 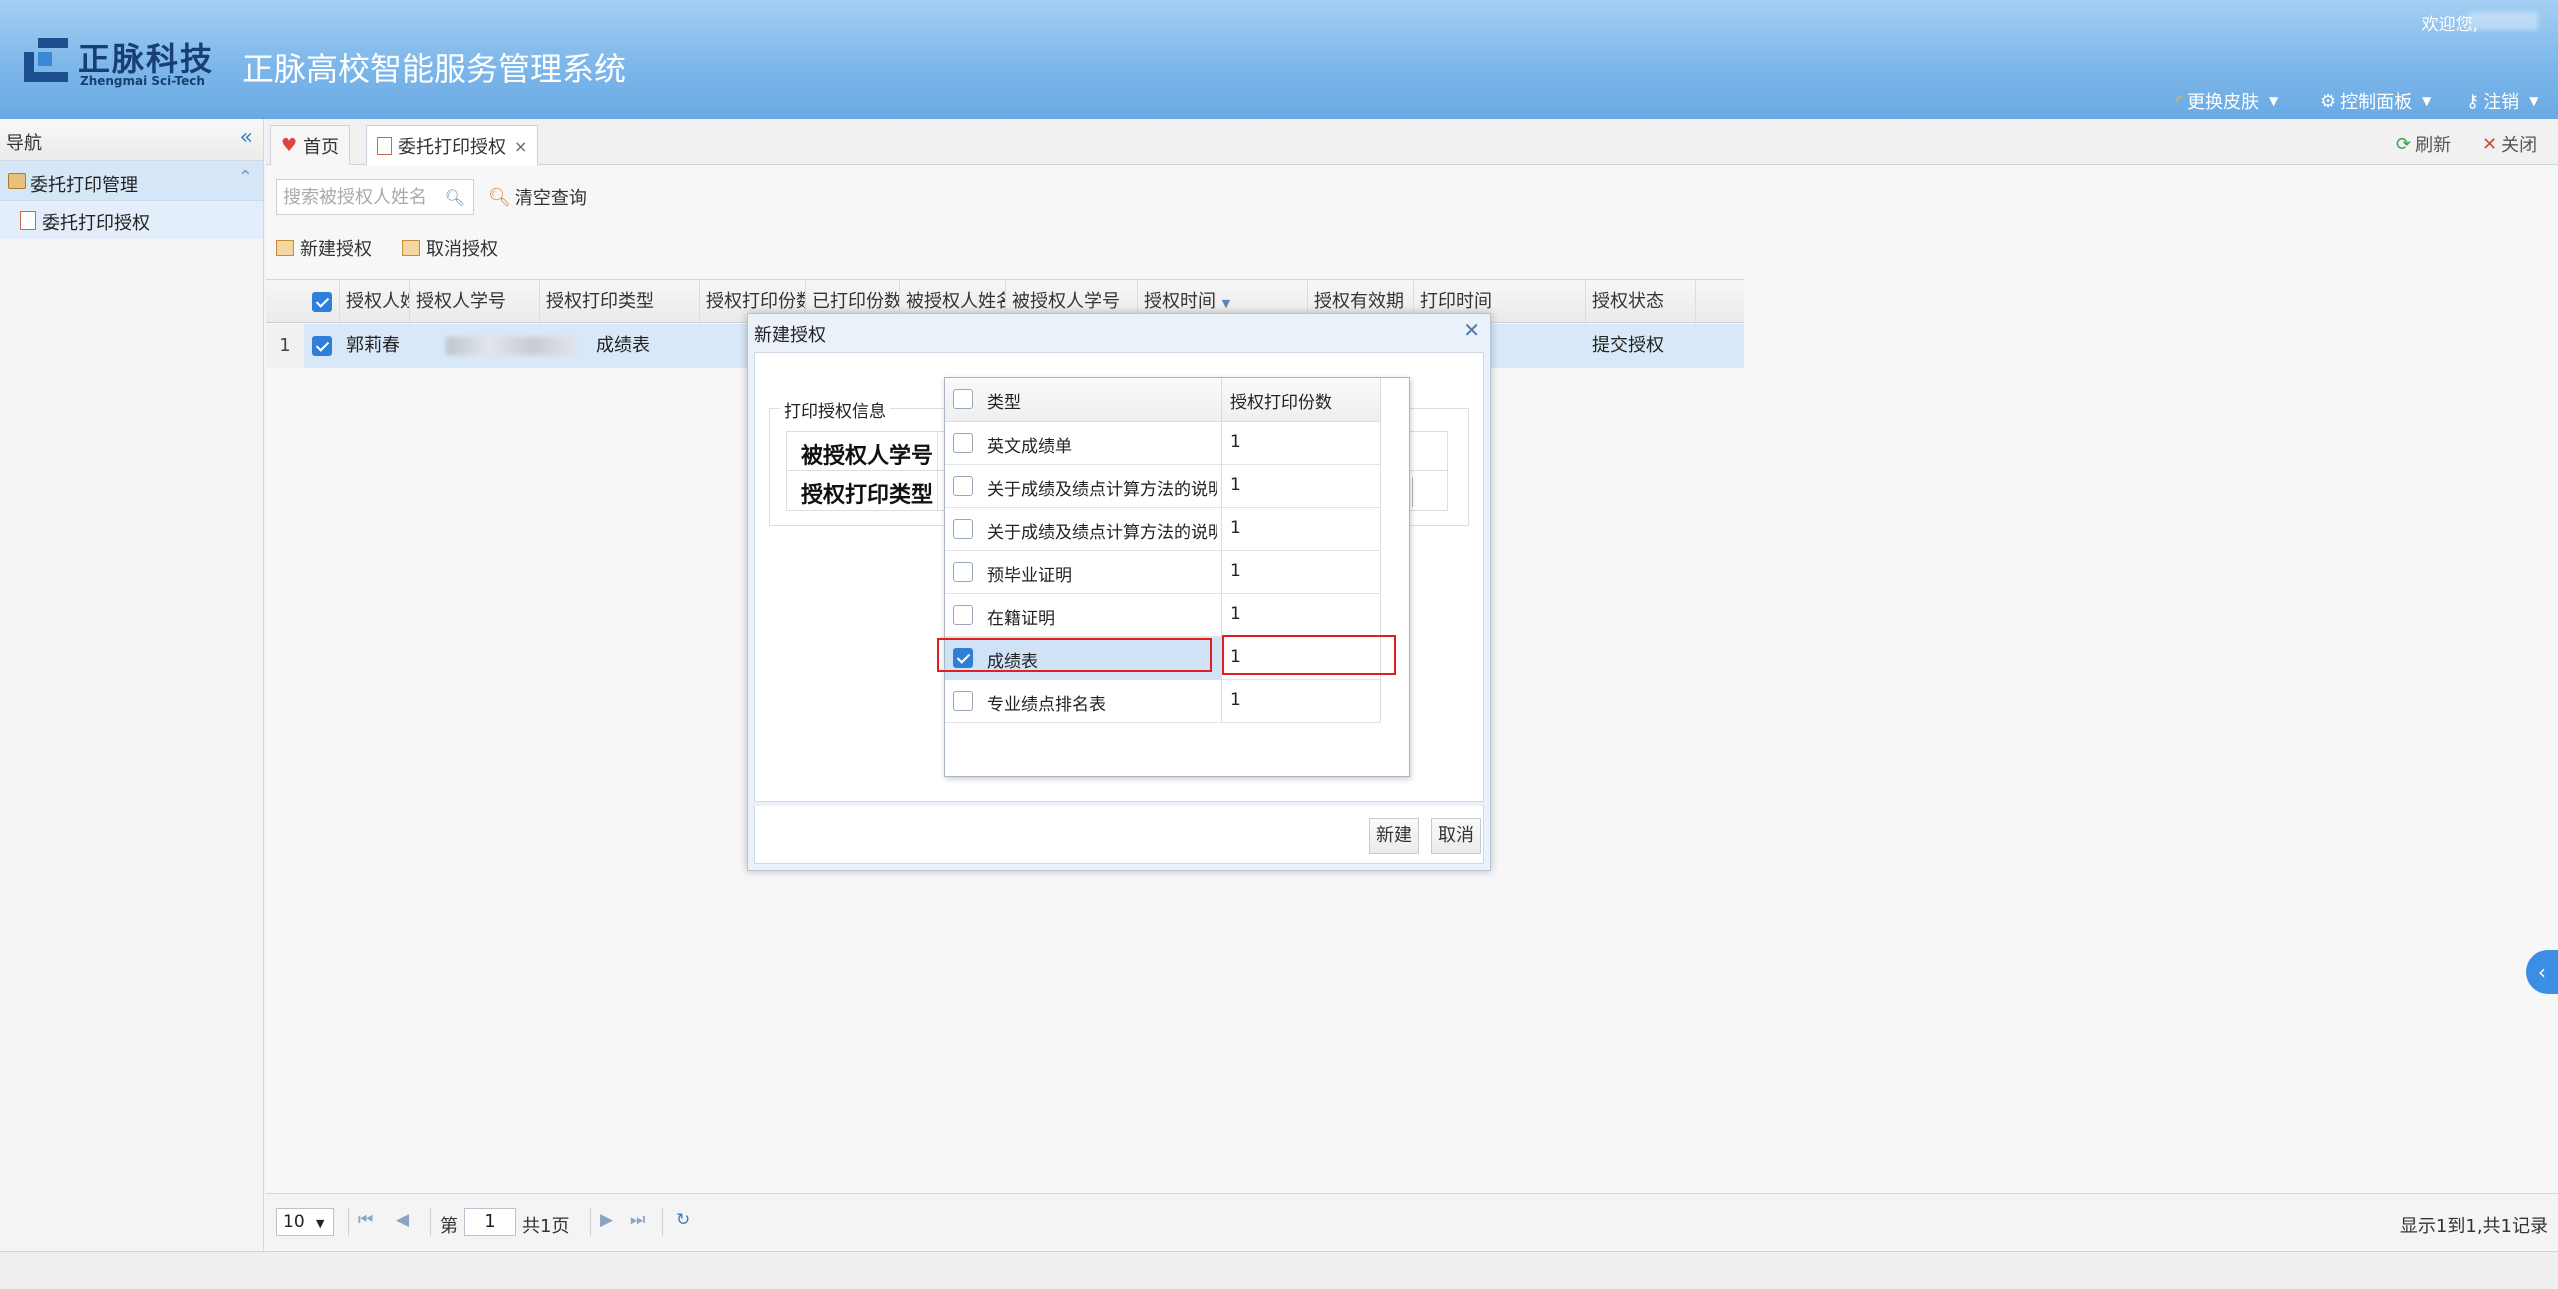 I want to click on cancel-auth-label: 取消授权, so click(x=462, y=249).